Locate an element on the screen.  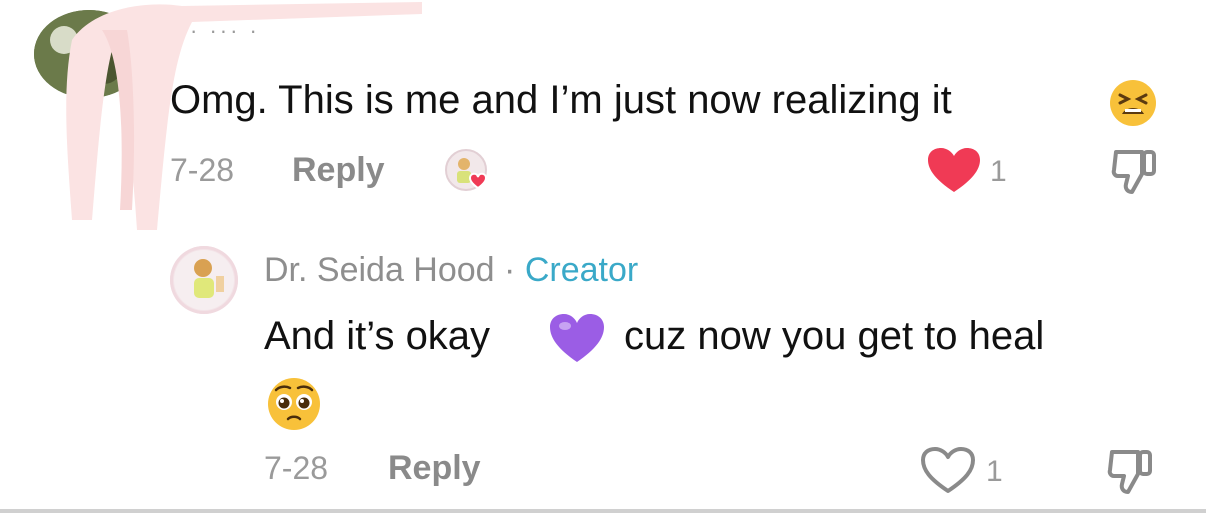
like-heart-outline-icon is located at coordinates (948, 470).